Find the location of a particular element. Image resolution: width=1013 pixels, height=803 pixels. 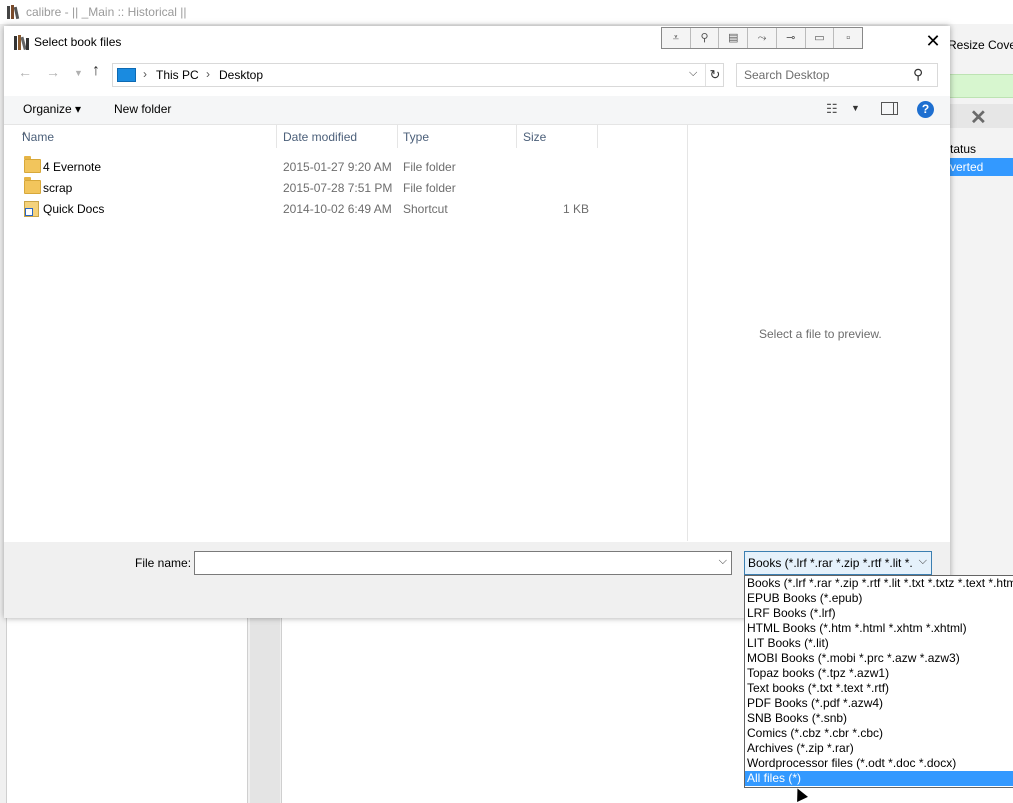

preview-message: Select a file to preview. is located at coordinates (820, 334).